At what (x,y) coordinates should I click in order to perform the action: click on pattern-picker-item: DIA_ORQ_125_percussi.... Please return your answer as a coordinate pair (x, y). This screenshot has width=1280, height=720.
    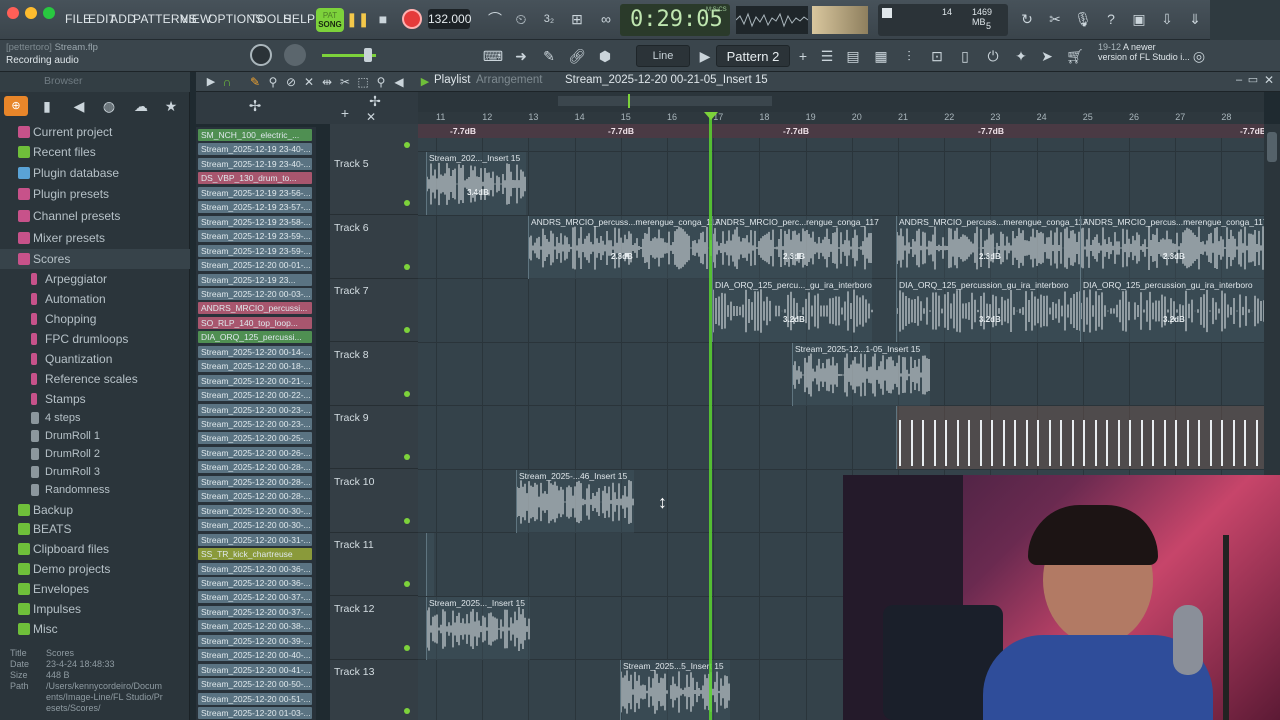
    Looking at the image, I should click on (255, 337).